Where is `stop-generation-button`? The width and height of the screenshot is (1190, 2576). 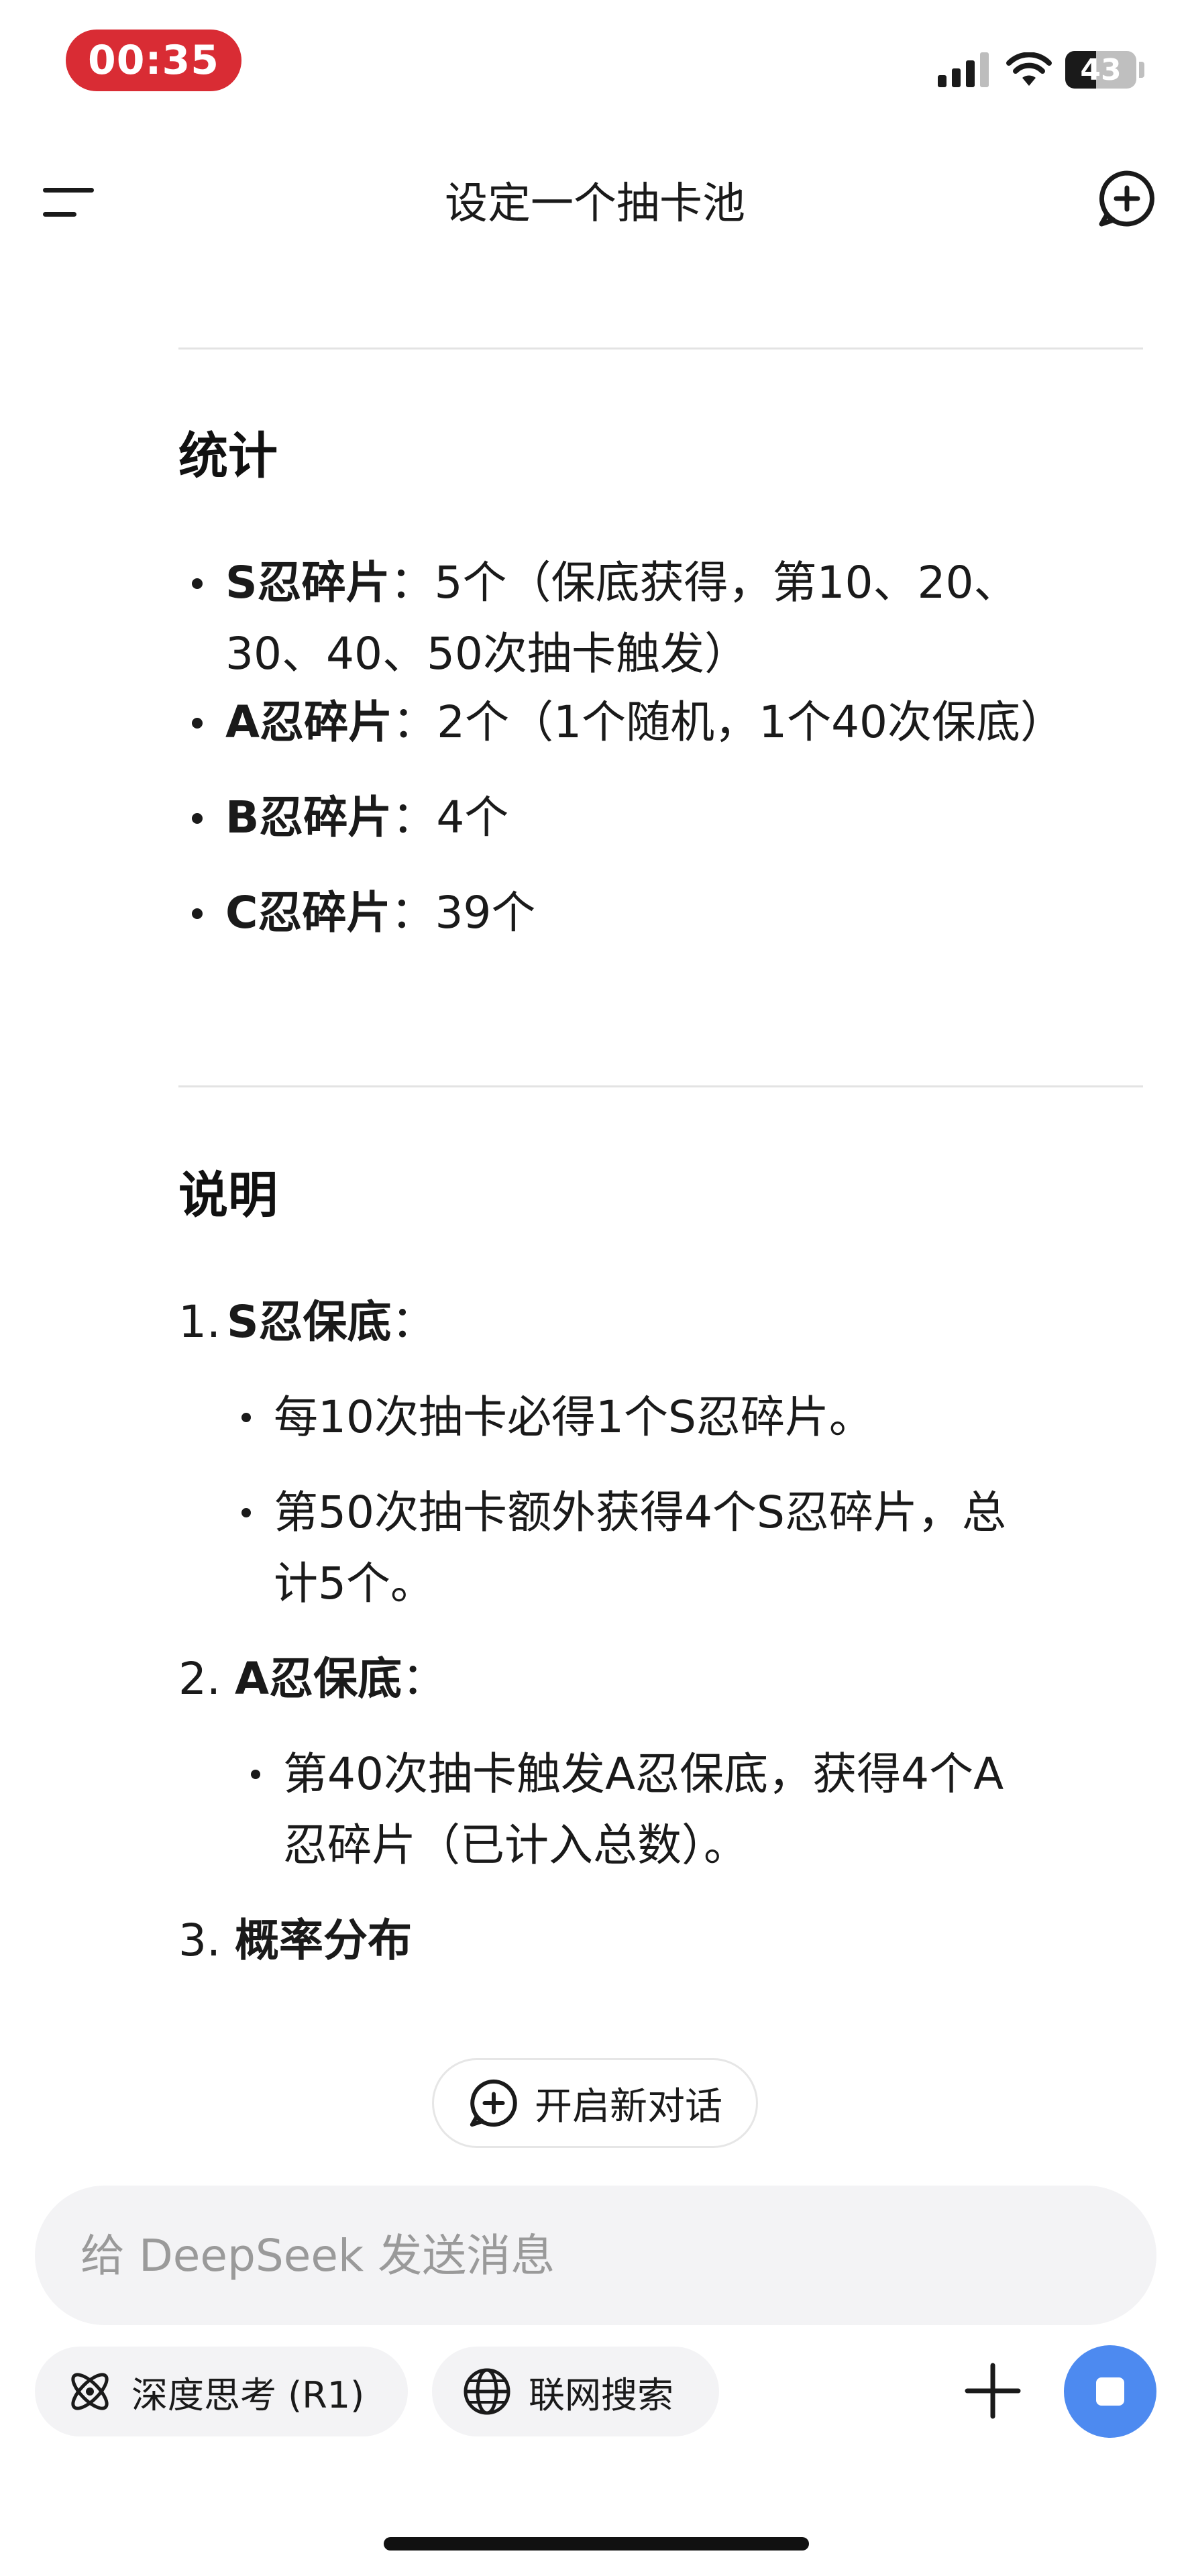 stop-generation-button is located at coordinates (1110, 2391).